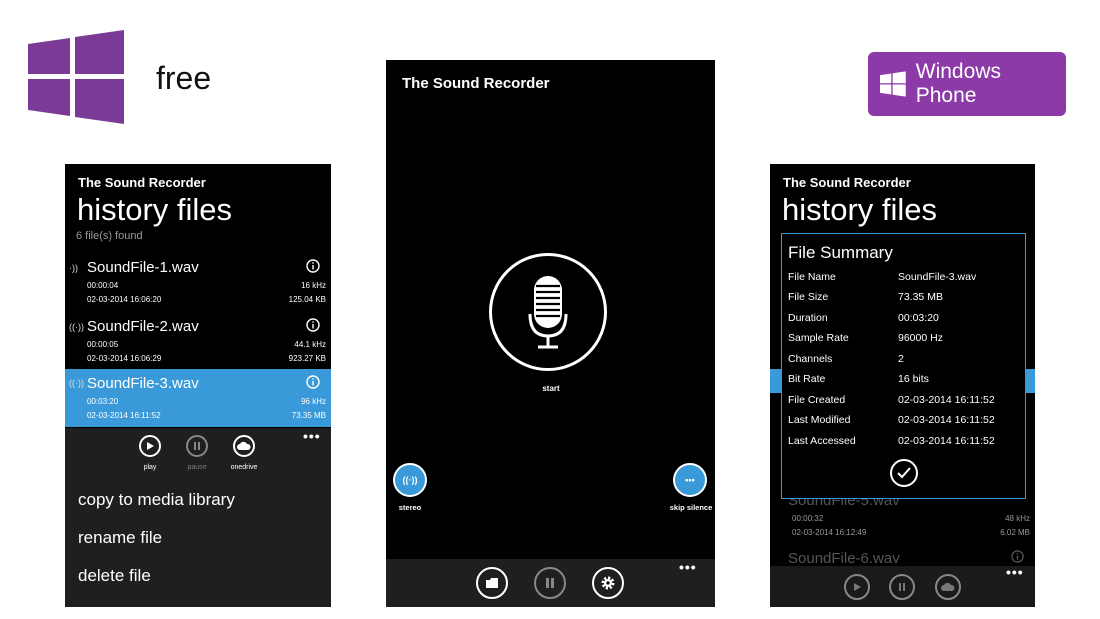 This screenshot has height=619, width=1100. What do you see at coordinates (103, 344) in the screenshot?
I see `file-duration: 00:00:05` at bounding box center [103, 344].